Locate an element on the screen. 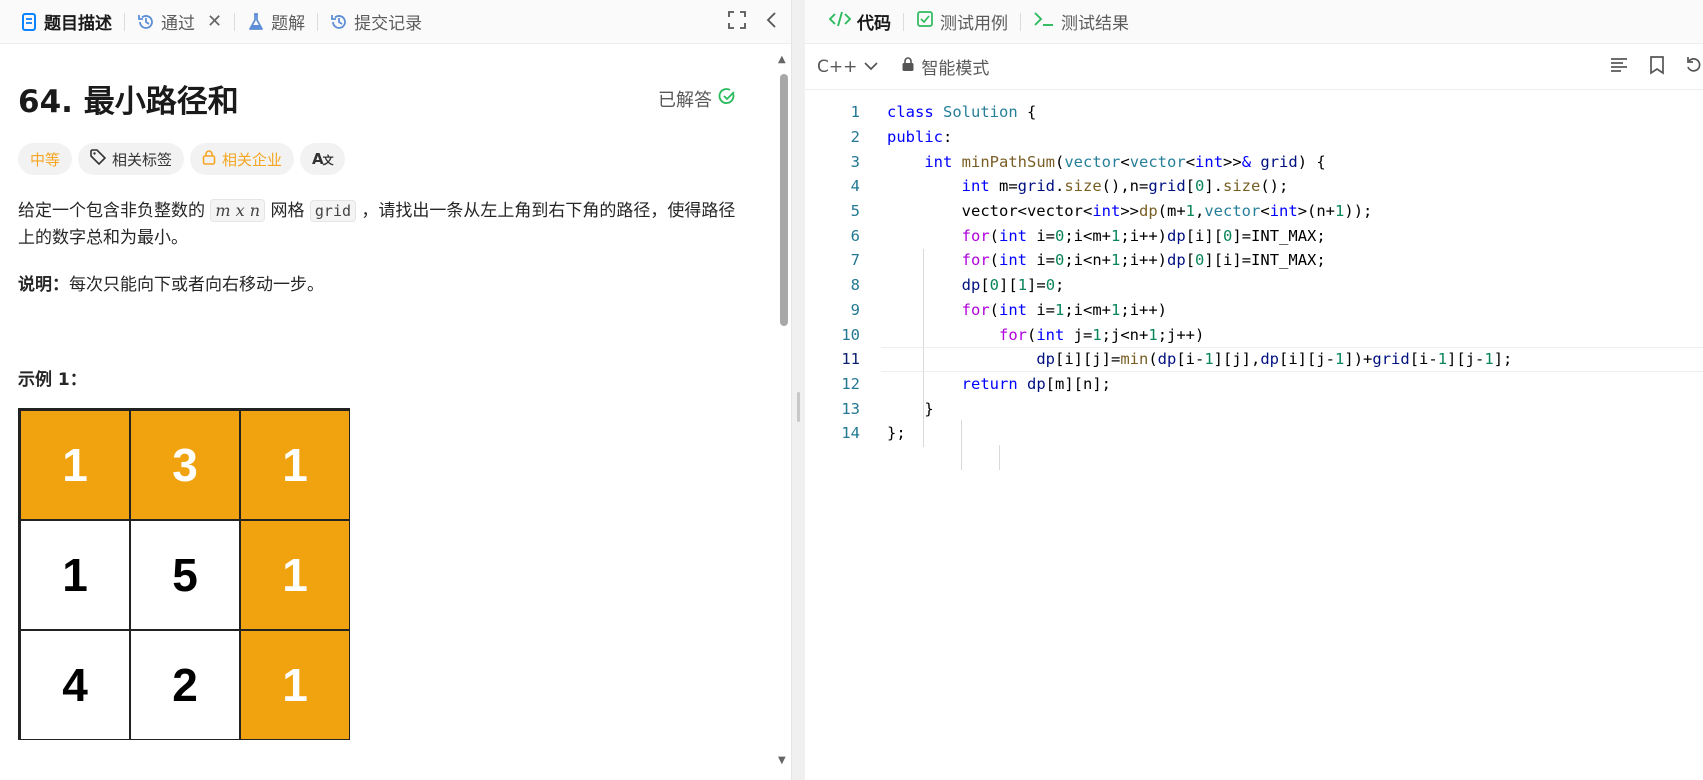  desc-code: grid is located at coordinates (333, 211).